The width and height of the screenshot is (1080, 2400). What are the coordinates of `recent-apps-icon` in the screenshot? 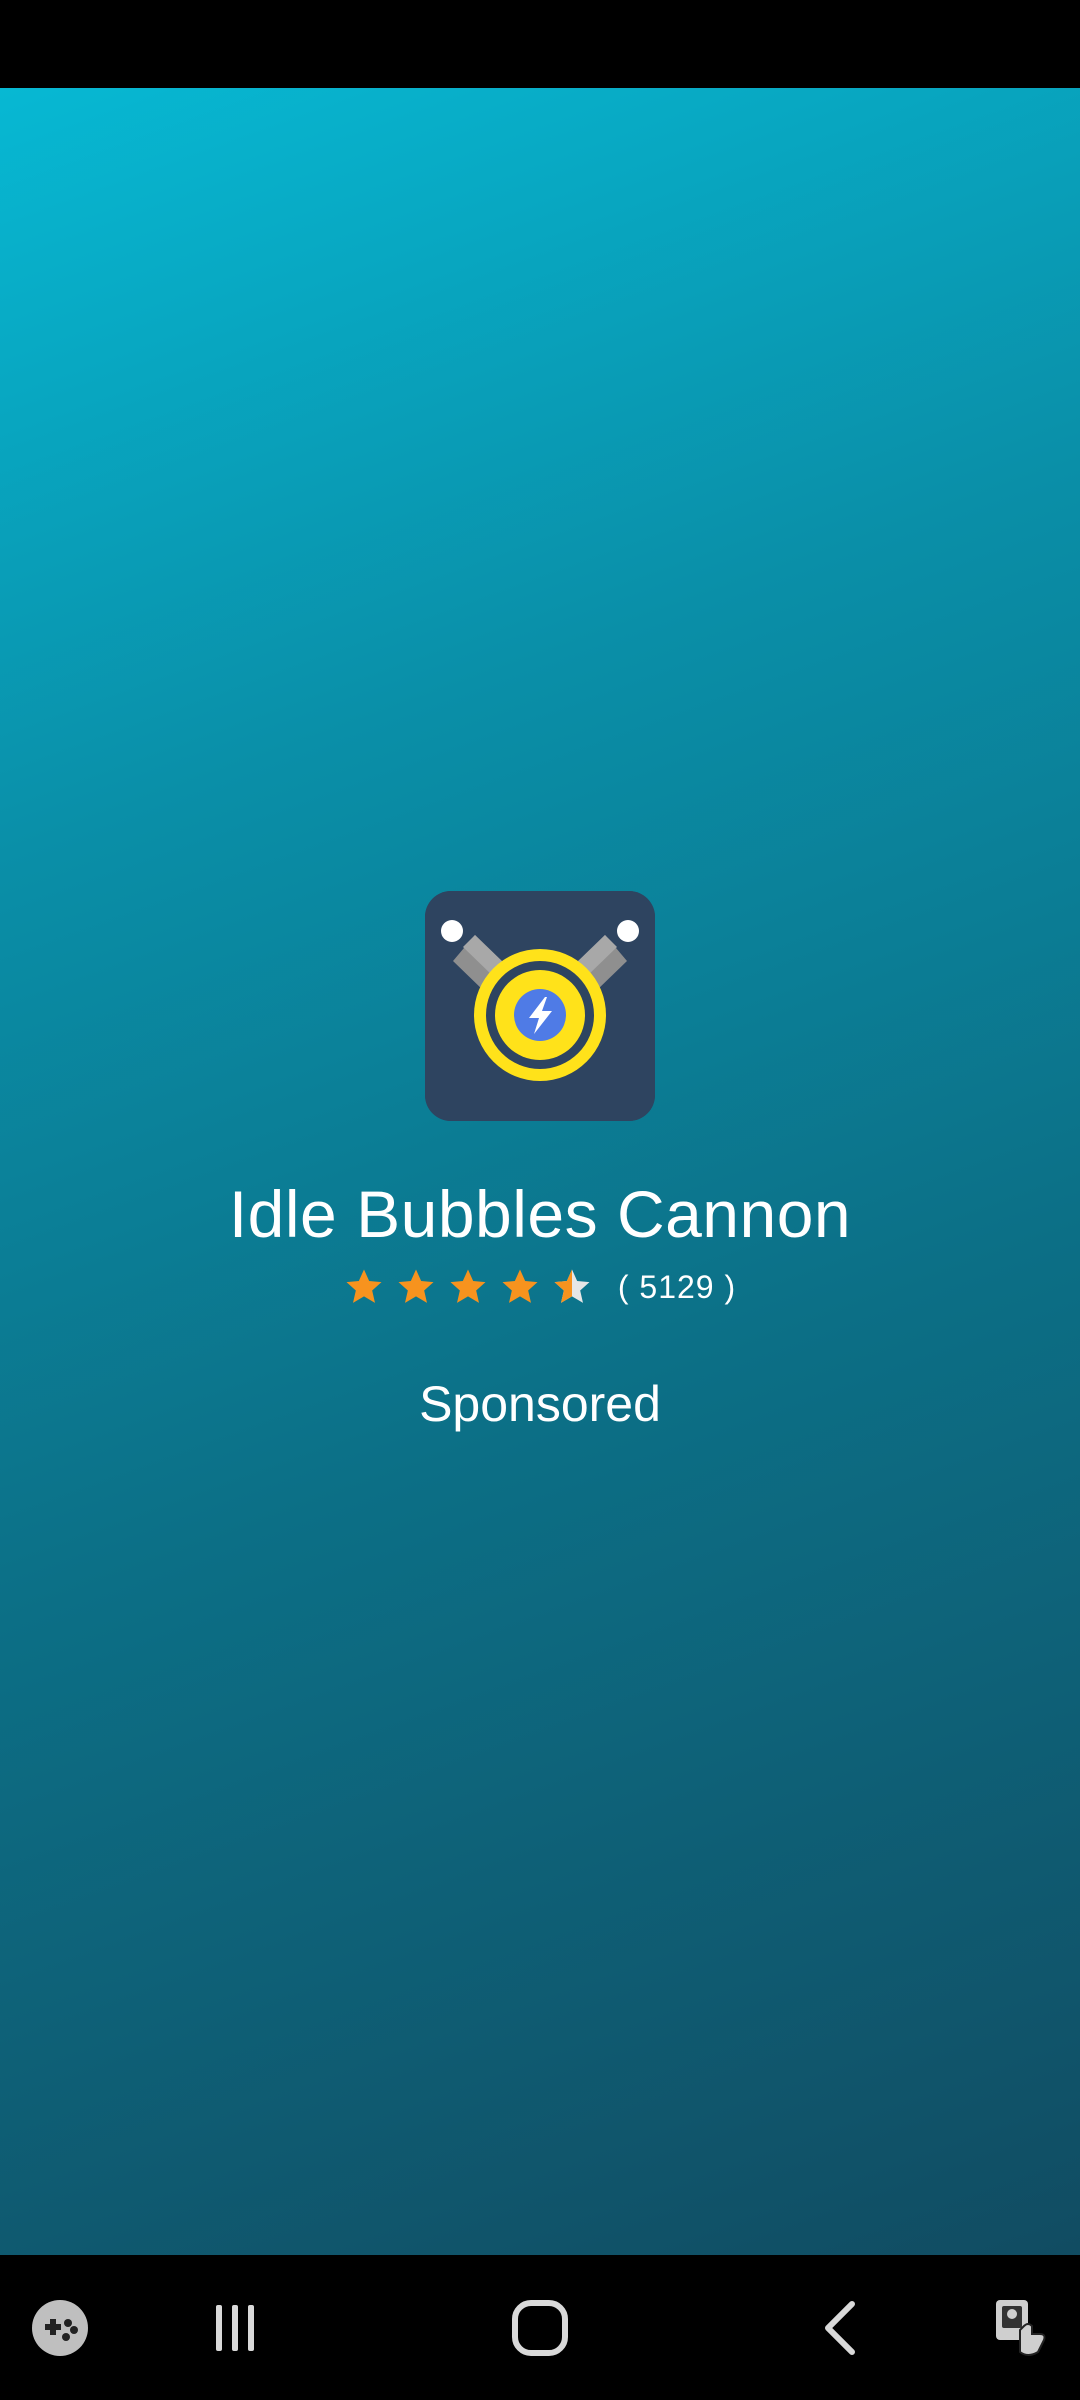 It's located at (235, 2327).